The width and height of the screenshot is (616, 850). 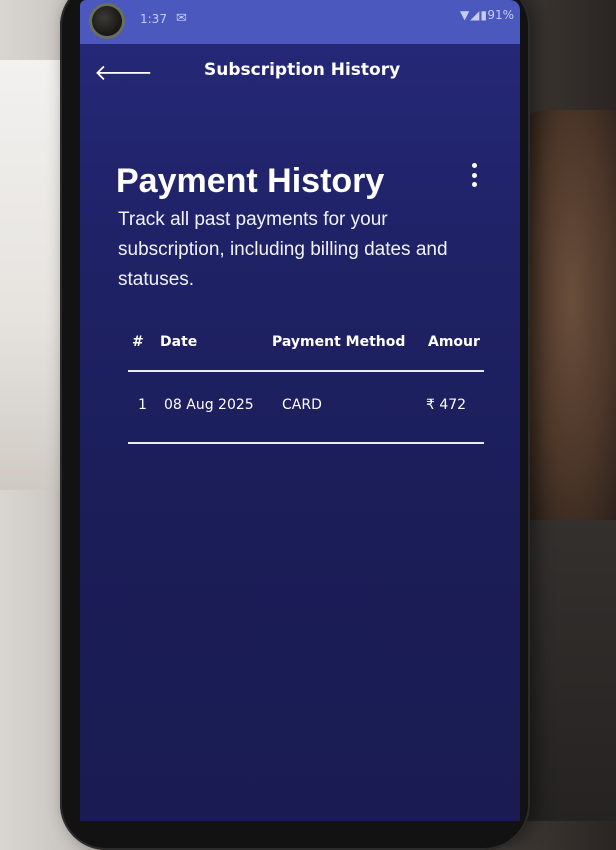 I want to click on page-title: Payment History, so click(x=250, y=181).